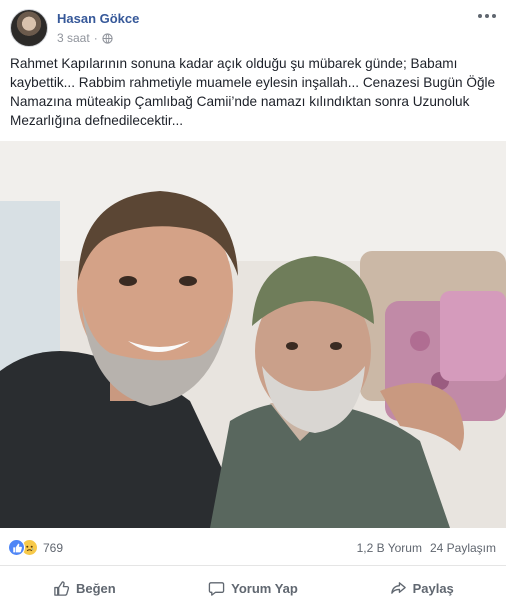  Describe the element at coordinates (29, 28) in the screenshot. I see `author-avatar` at that location.